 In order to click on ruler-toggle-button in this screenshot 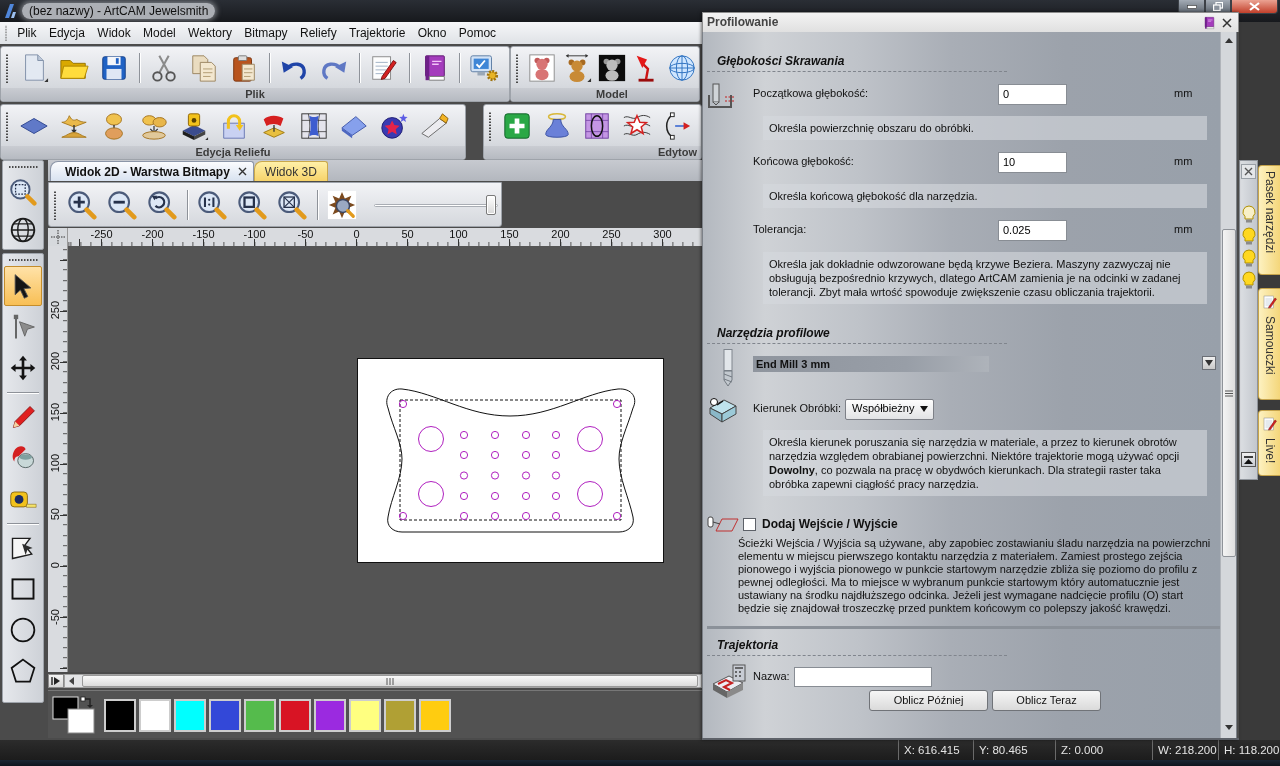, I will do `click(56, 681)`.